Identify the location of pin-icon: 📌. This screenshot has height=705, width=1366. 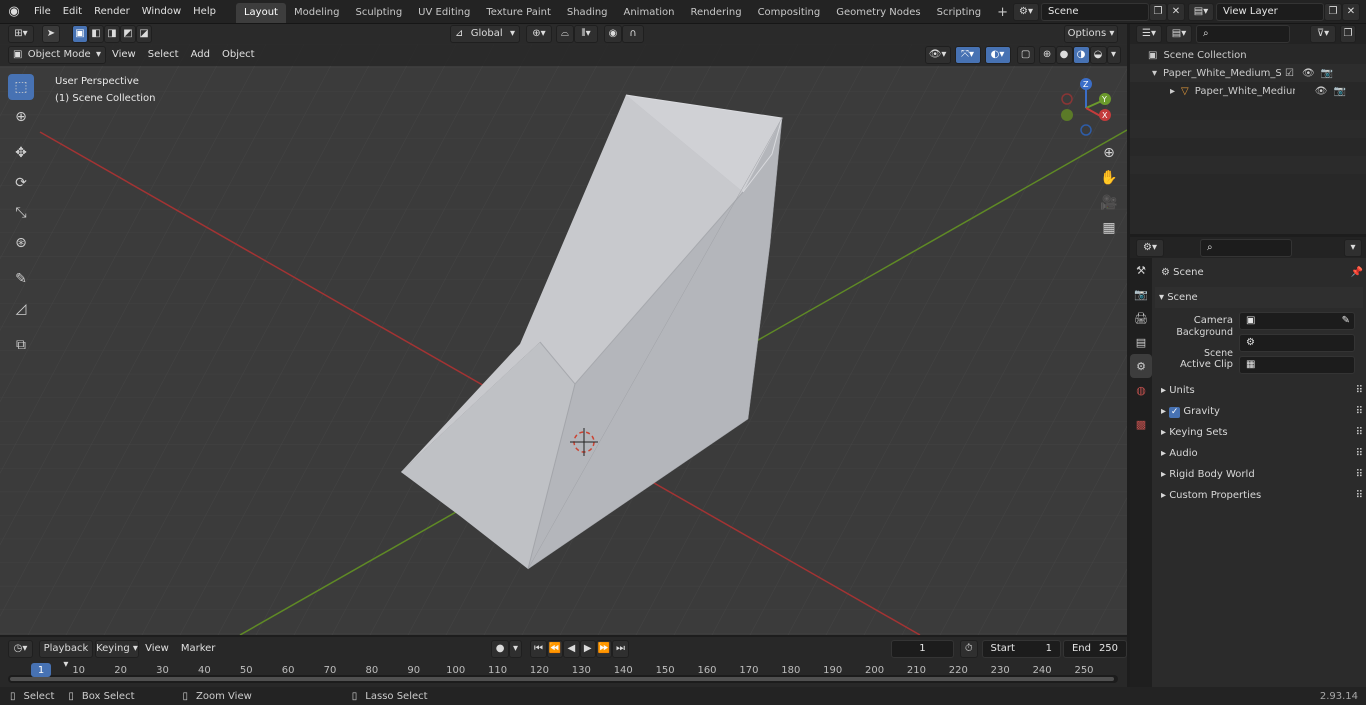
(1357, 272).